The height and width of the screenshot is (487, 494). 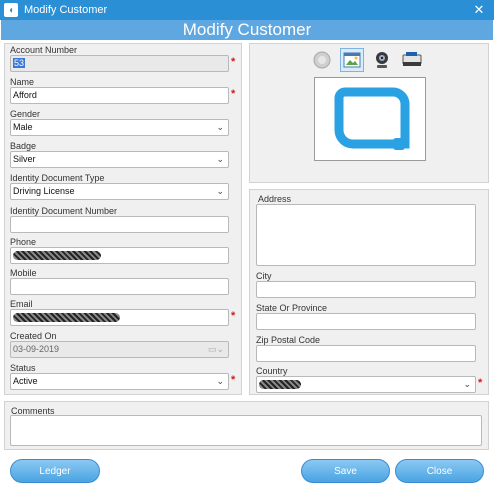 What do you see at coordinates (412, 60) in the screenshot?
I see `scanner-icon` at bounding box center [412, 60].